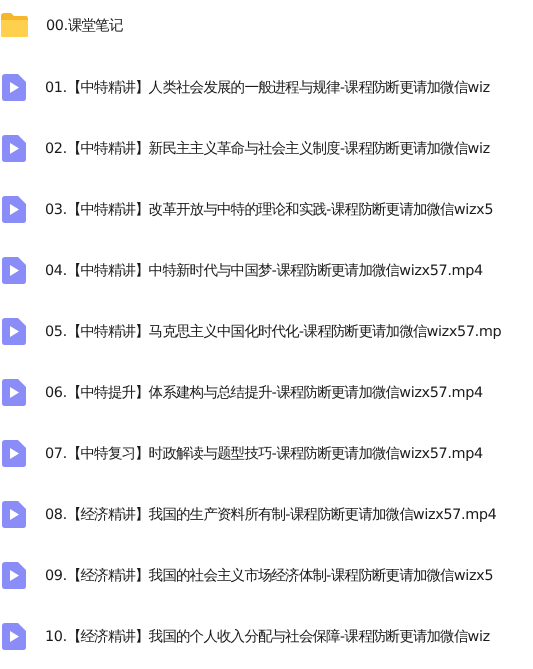 The width and height of the screenshot is (533, 669). Describe the element at coordinates (267, 636) in the screenshot. I see `file-name: 10.【经济精讲】我国的个人收入分配与社会保障-课程防断更请加微信wiz` at that location.